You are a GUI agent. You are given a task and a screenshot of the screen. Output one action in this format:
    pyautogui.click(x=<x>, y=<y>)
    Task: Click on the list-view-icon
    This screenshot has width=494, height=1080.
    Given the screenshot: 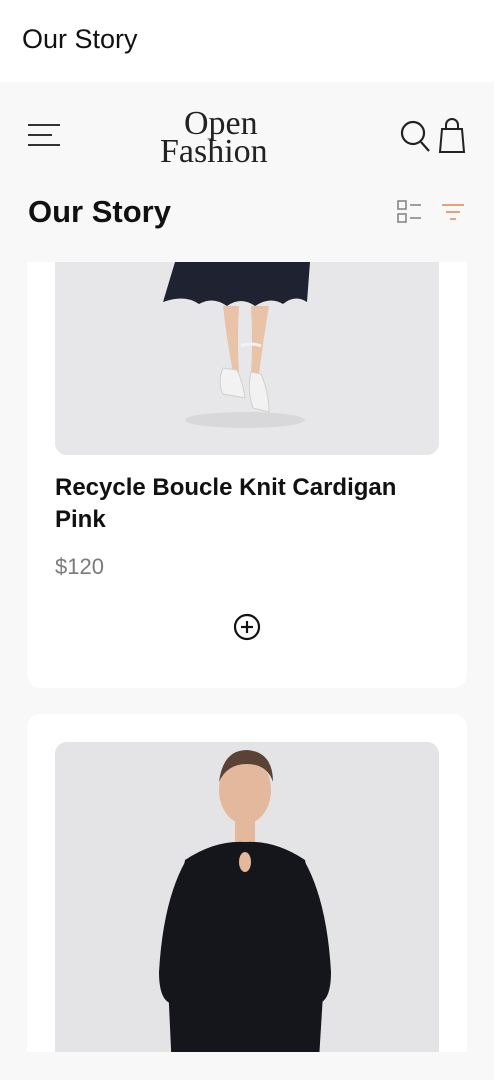 What is the action you would take?
    pyautogui.click(x=410, y=212)
    